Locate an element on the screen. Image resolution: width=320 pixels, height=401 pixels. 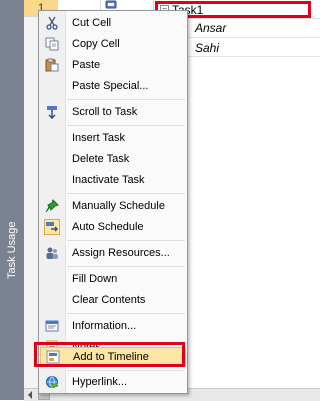
menu-item-label: Auto Schedule is located at coordinates (108, 226).